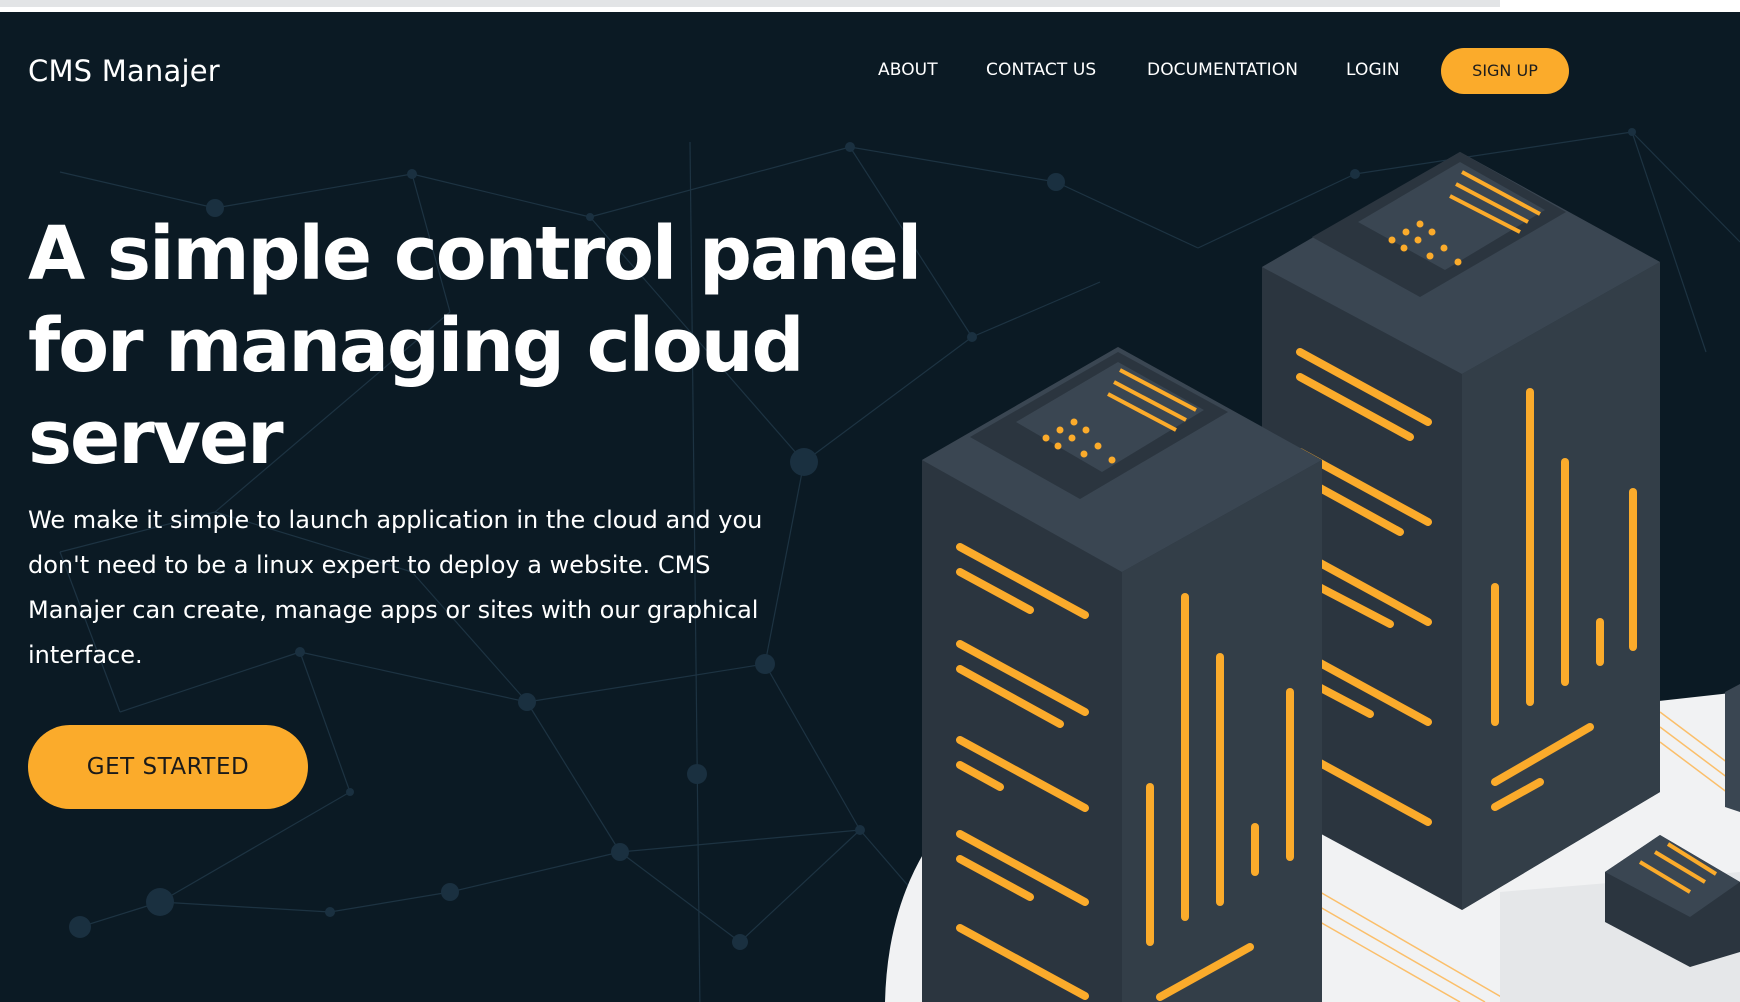 The image size is (1740, 1002). What do you see at coordinates (1222, 70) in the screenshot?
I see `nav-link-documentation: DOCUMENTATION` at bounding box center [1222, 70].